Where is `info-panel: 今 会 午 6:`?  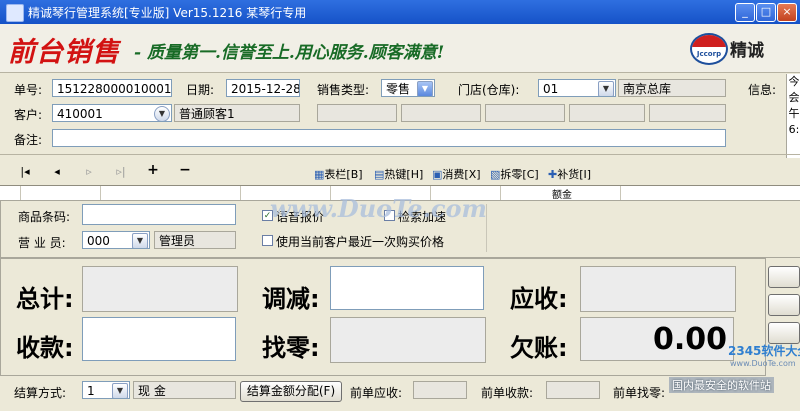
info-panel: 今 会 午 6: is located at coordinates (793, 116).